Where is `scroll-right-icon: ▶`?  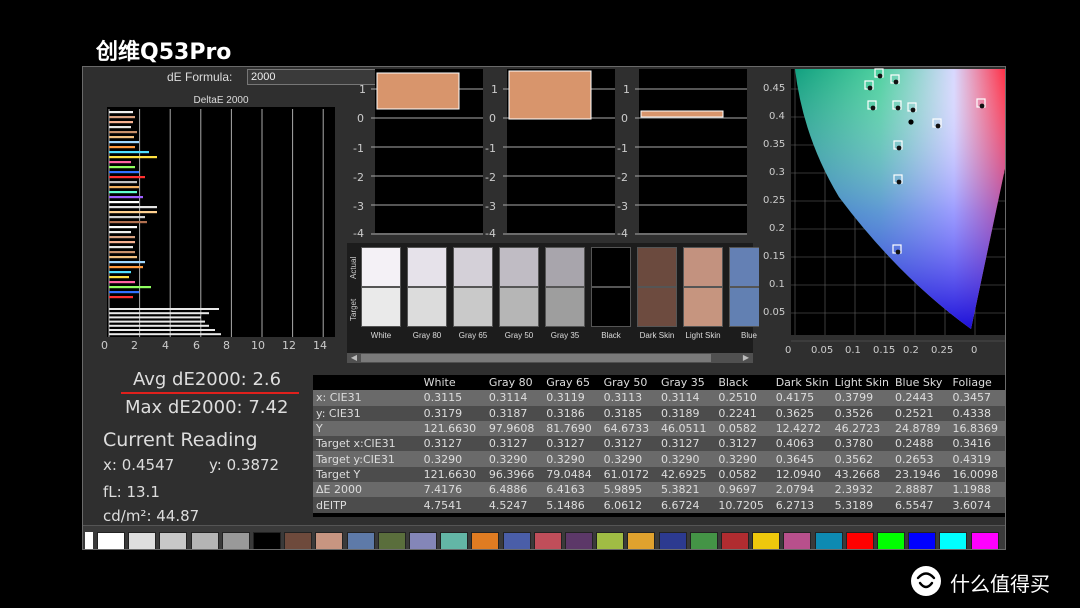 scroll-right-icon: ▶ is located at coordinates (746, 358).